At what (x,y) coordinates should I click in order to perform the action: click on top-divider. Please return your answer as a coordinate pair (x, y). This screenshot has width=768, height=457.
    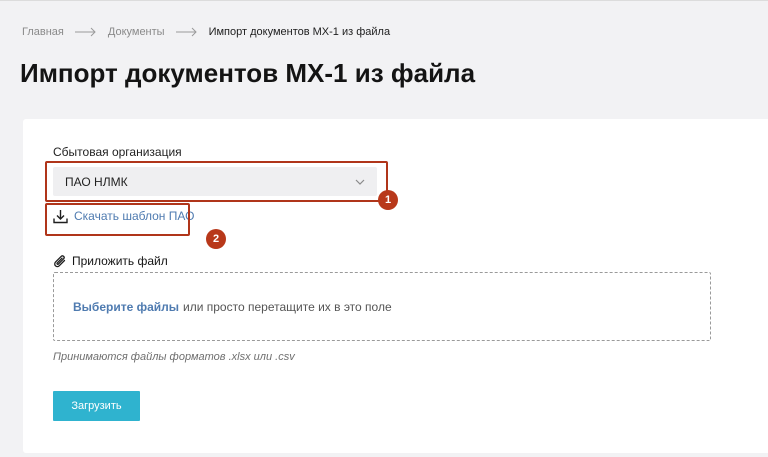
    Looking at the image, I should click on (384, 0).